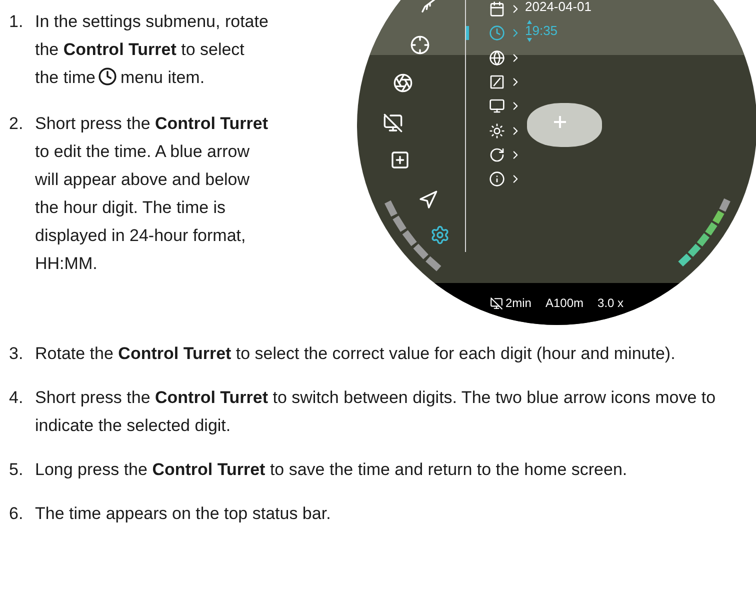  I want to click on units-icon, so click(497, 82).